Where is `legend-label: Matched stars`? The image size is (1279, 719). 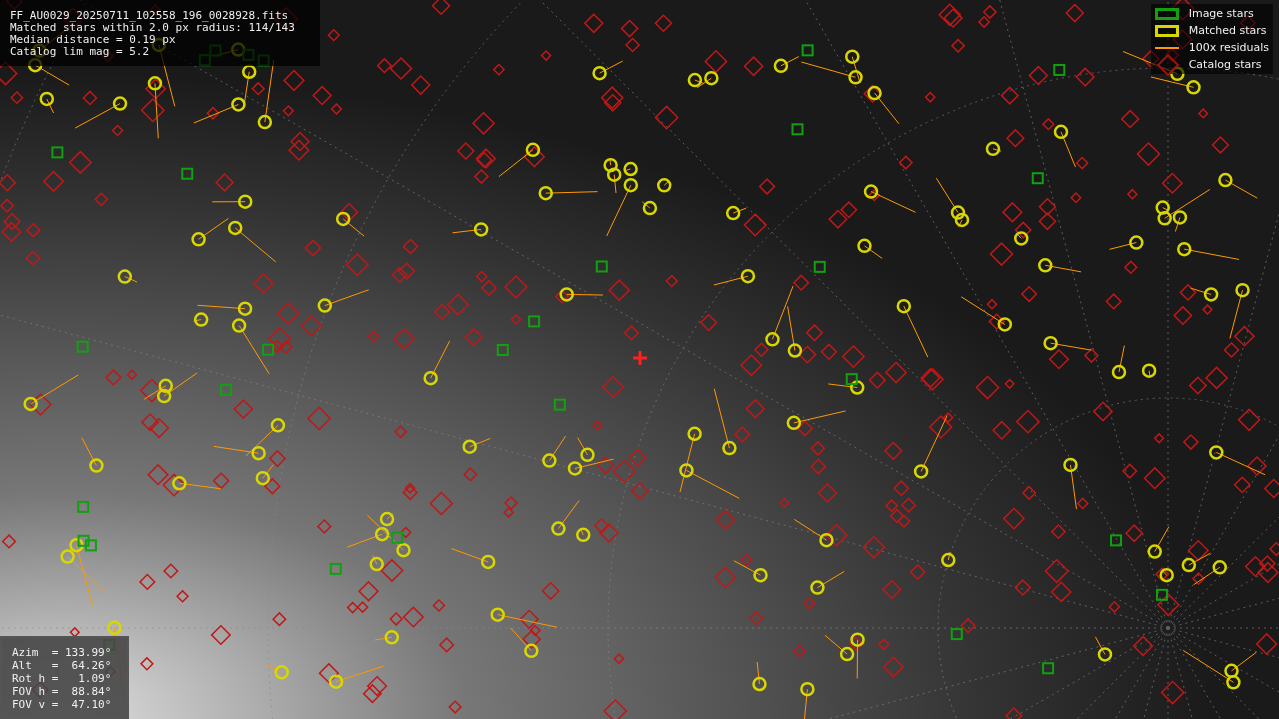 legend-label: Matched stars is located at coordinates (1227, 30).